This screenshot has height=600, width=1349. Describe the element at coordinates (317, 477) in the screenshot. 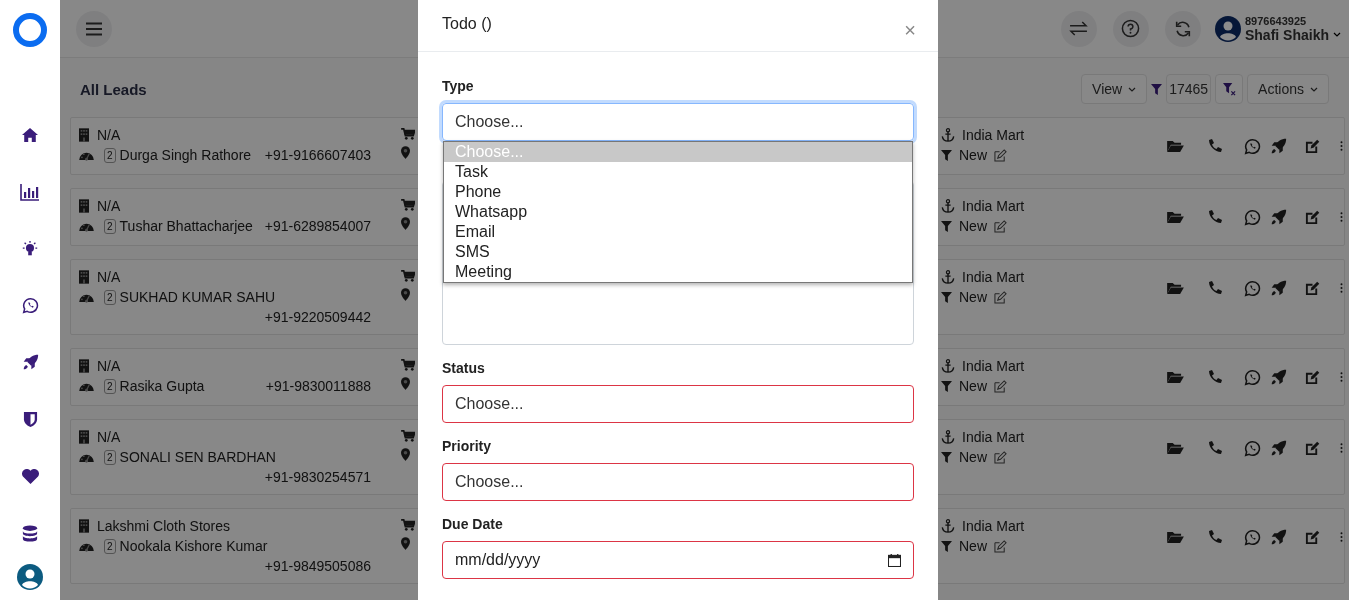

I see `phone-number: +91-9830254571` at that location.